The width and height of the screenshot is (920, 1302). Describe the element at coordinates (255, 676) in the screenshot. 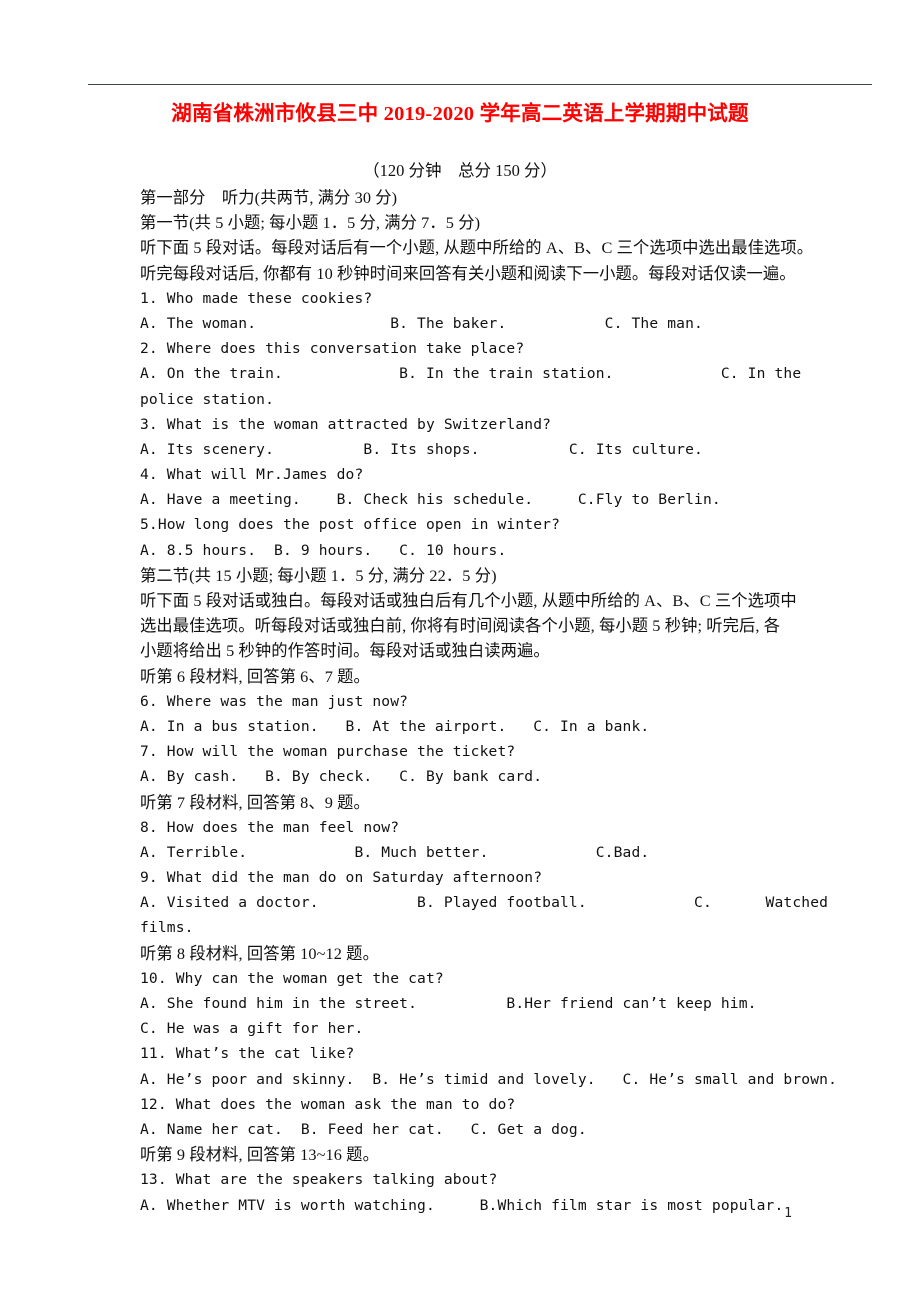

I see `text-line: 听第 6 段材料, 回答第 6、7 题。` at that location.